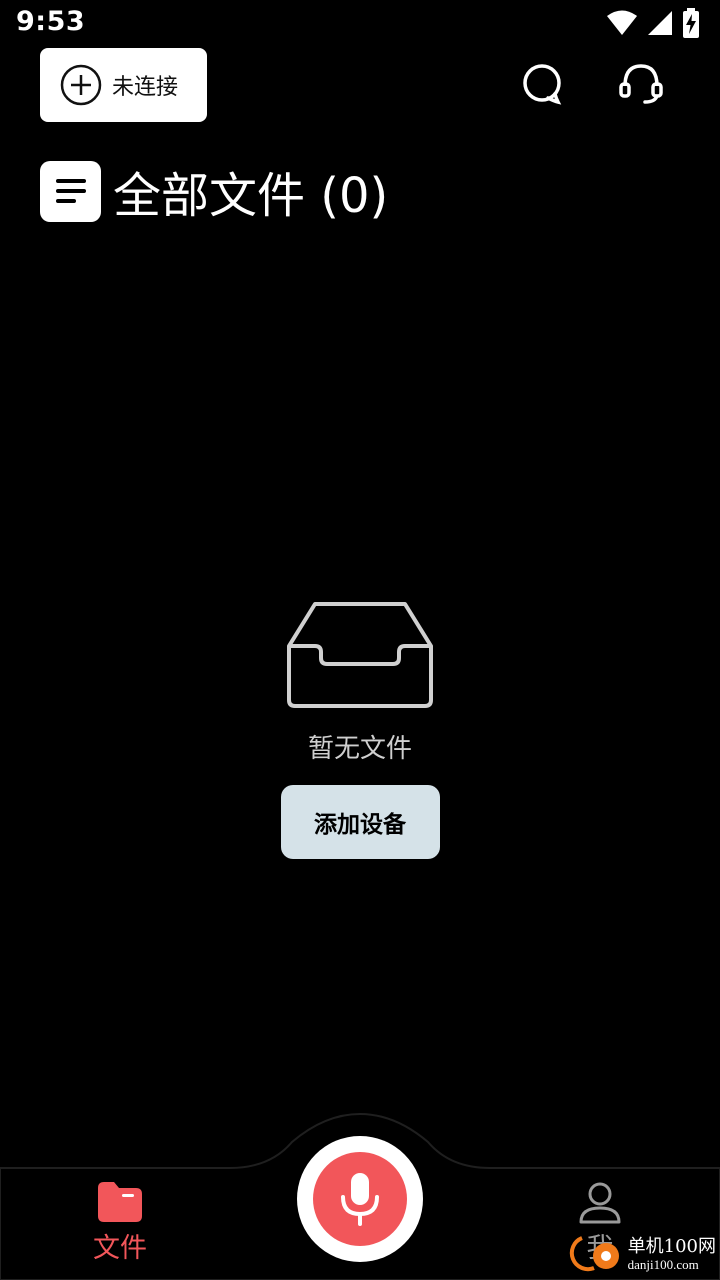  Describe the element at coordinates (691, 23) in the screenshot. I see `battery-charging-icon` at that location.